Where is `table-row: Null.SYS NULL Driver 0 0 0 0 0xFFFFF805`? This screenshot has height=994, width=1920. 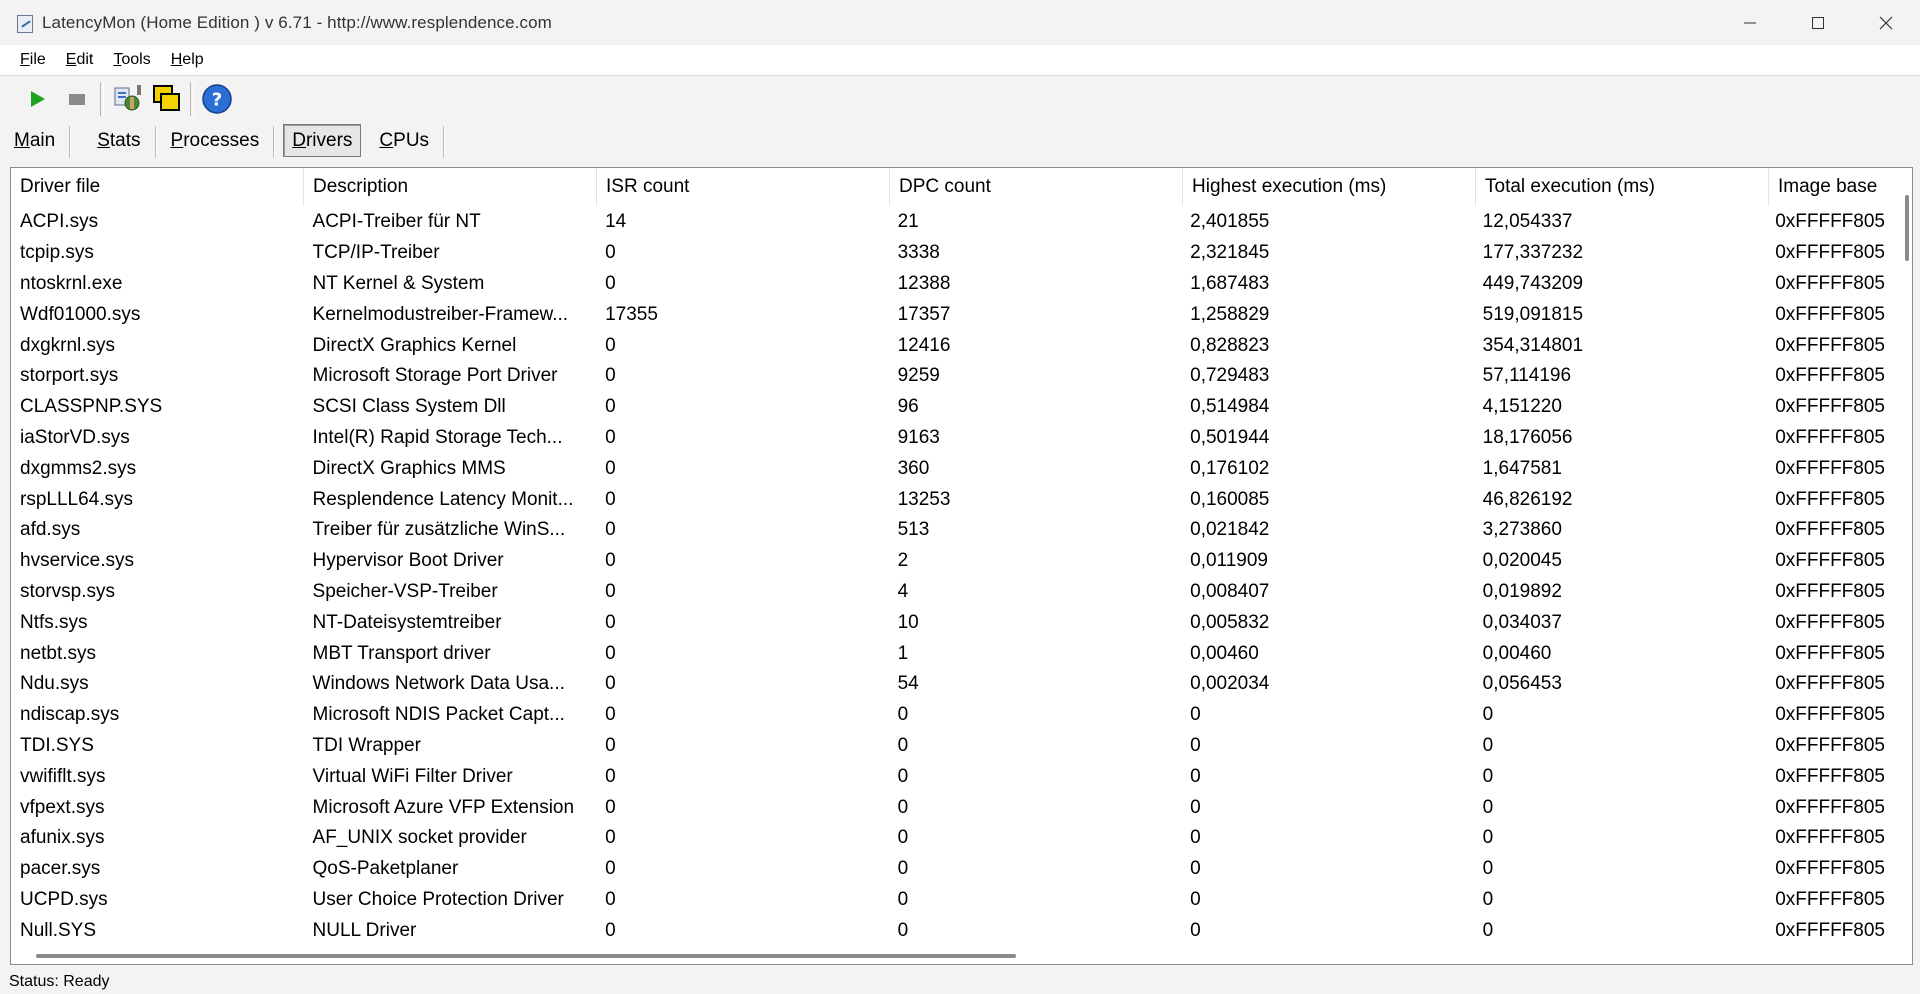
table-row: Null.SYS NULL Driver 0 0 0 0 0xFFFFF805 is located at coordinates (956, 930).